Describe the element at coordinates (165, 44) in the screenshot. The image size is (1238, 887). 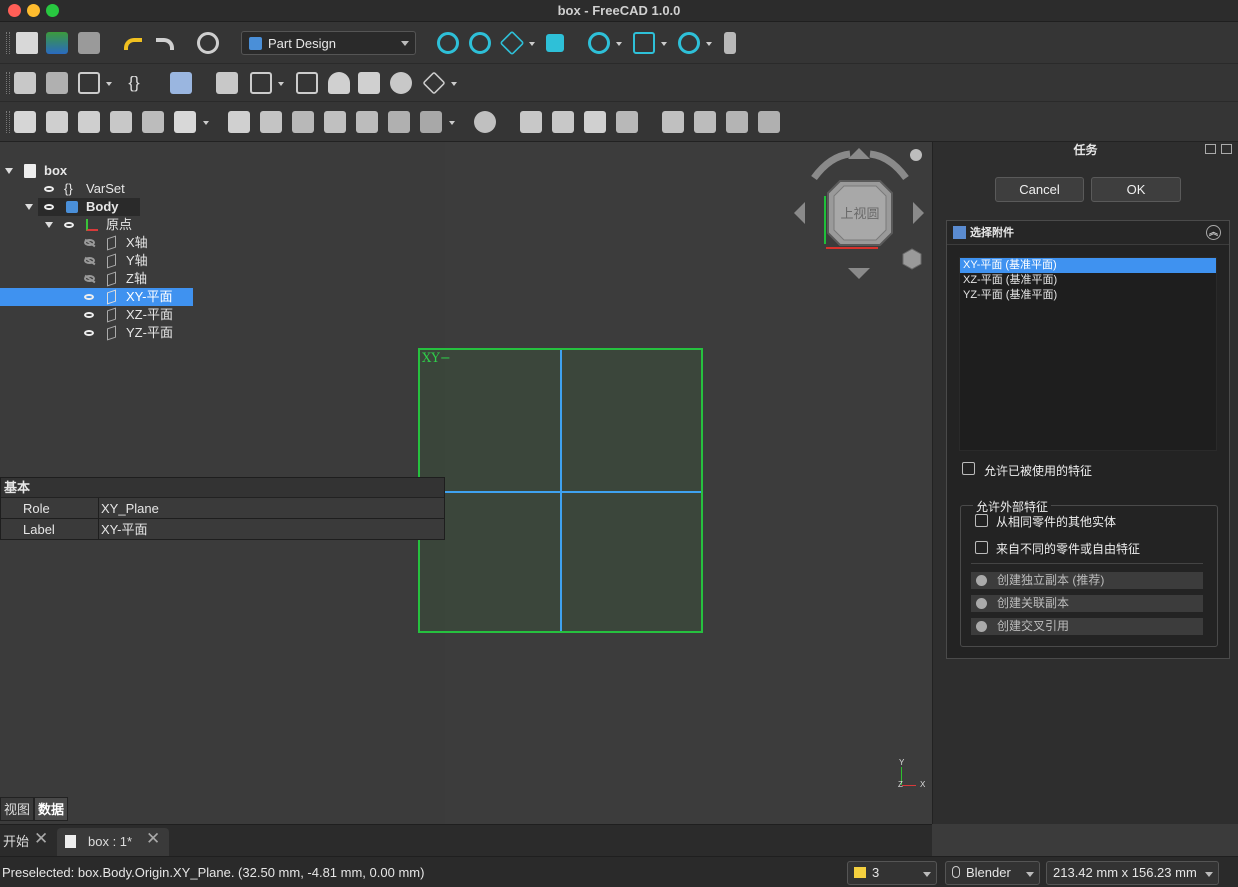
I see `redo-icon` at that location.